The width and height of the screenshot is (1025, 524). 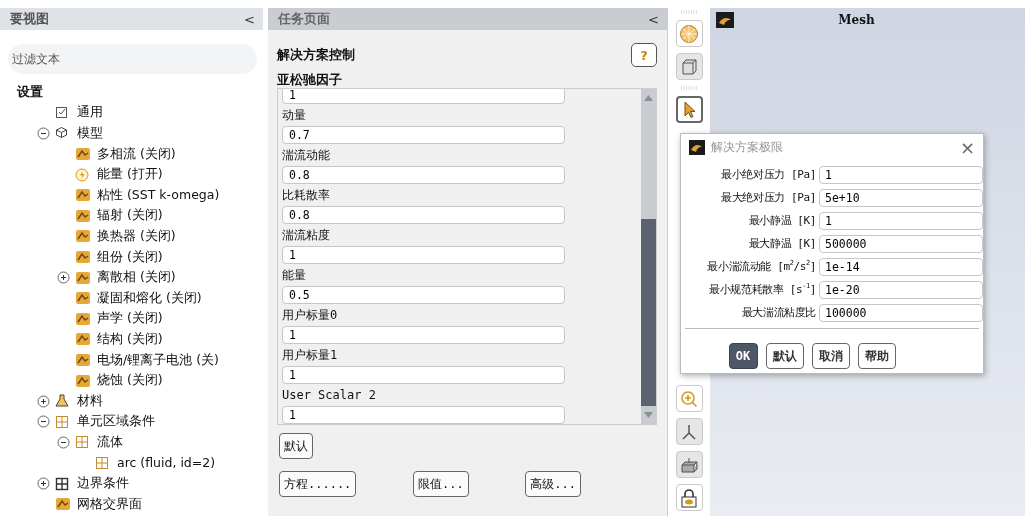 What do you see at coordinates (689, 33) in the screenshot?
I see `sphere-icon` at bounding box center [689, 33].